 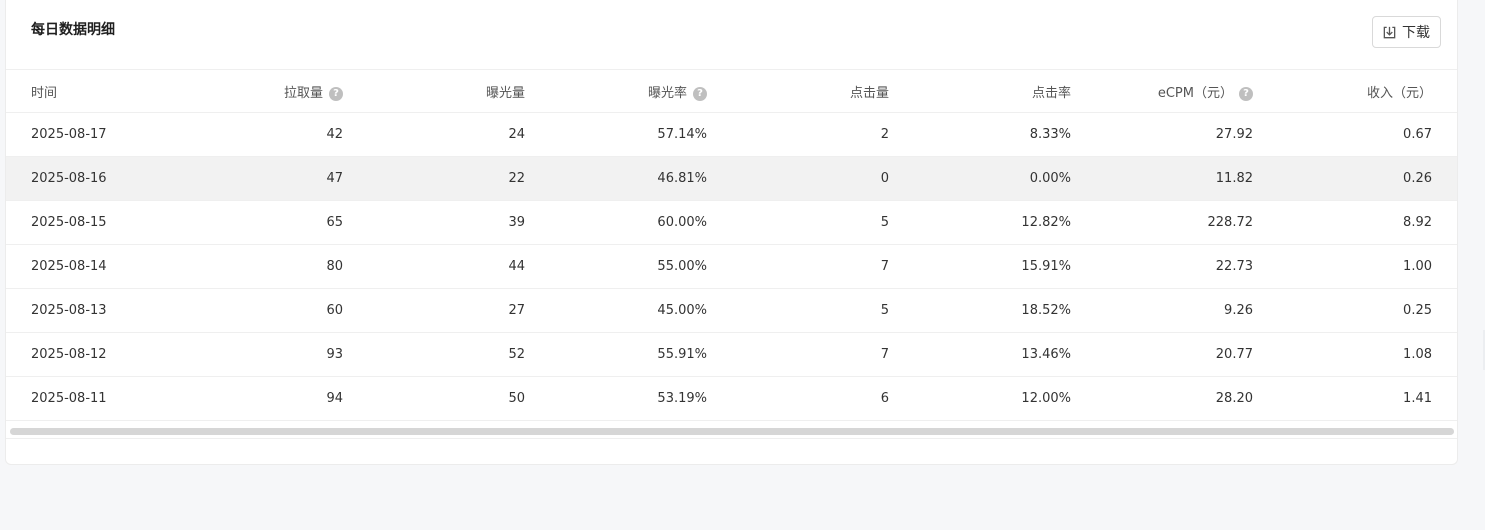 What do you see at coordinates (516, 354) in the screenshot?
I see `cell-impressions: 52` at bounding box center [516, 354].